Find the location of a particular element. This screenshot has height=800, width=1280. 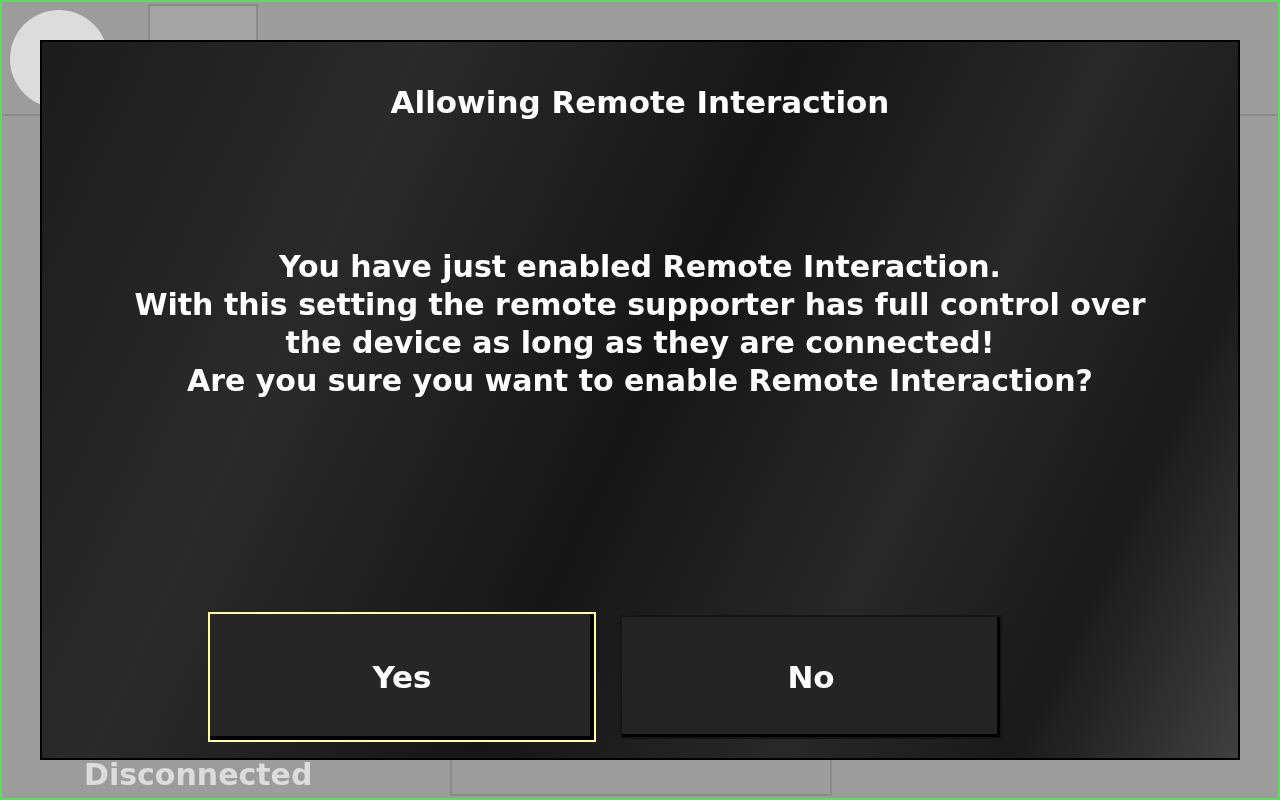

dialog-button: Yes is located at coordinates (402, 677).